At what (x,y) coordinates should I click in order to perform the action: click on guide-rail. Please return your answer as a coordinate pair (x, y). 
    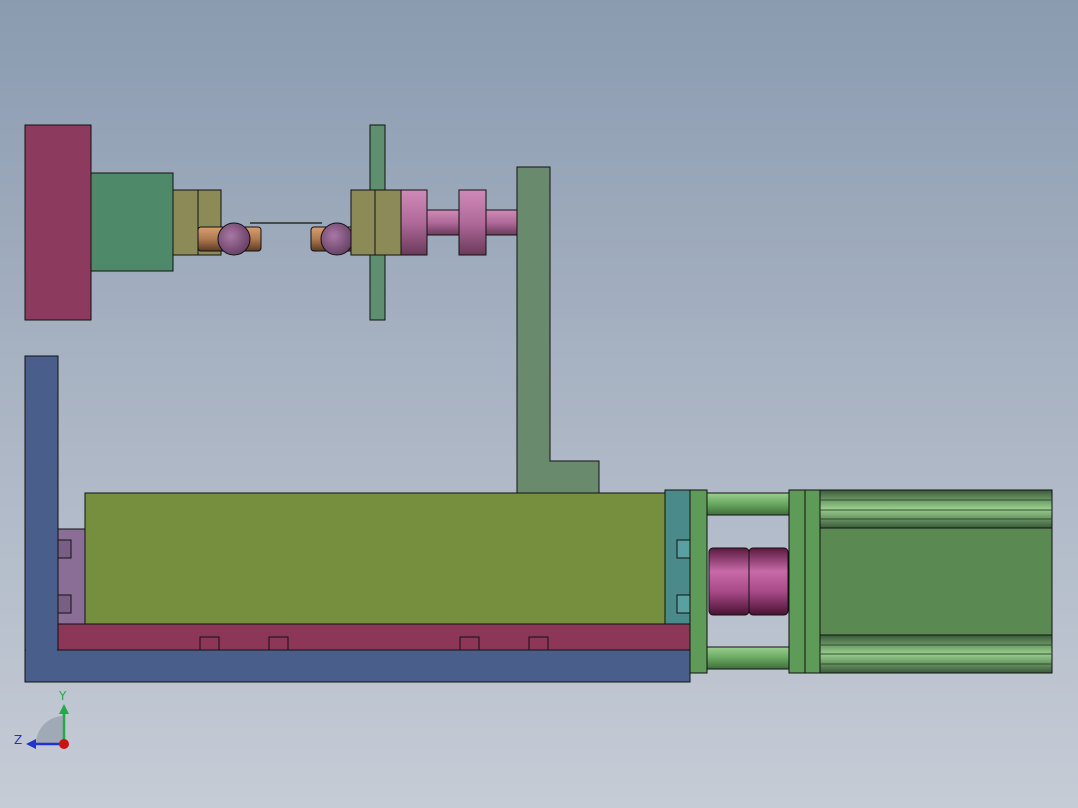
    Looking at the image, I should click on (374, 637).